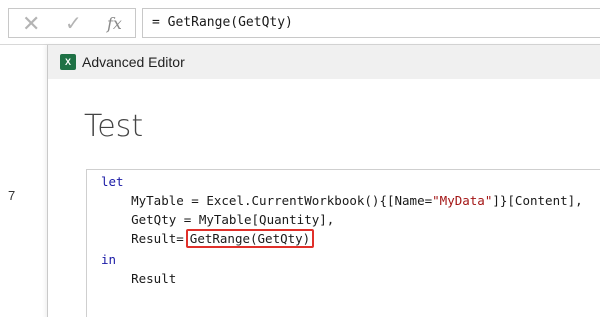  I want to click on code-text: ]}[Content],, so click(537, 200).